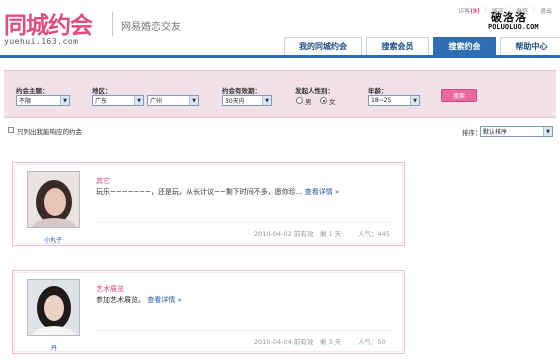 The height and width of the screenshot is (361, 560). I want to click on tab-my-dates: 我的同城约会, so click(323, 46).